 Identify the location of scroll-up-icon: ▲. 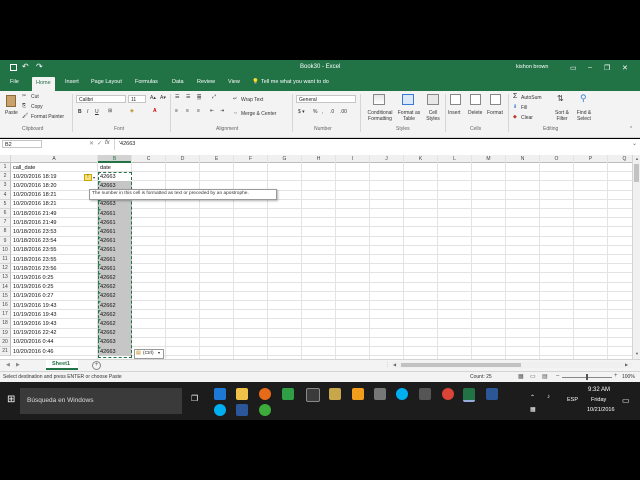
(637, 158).